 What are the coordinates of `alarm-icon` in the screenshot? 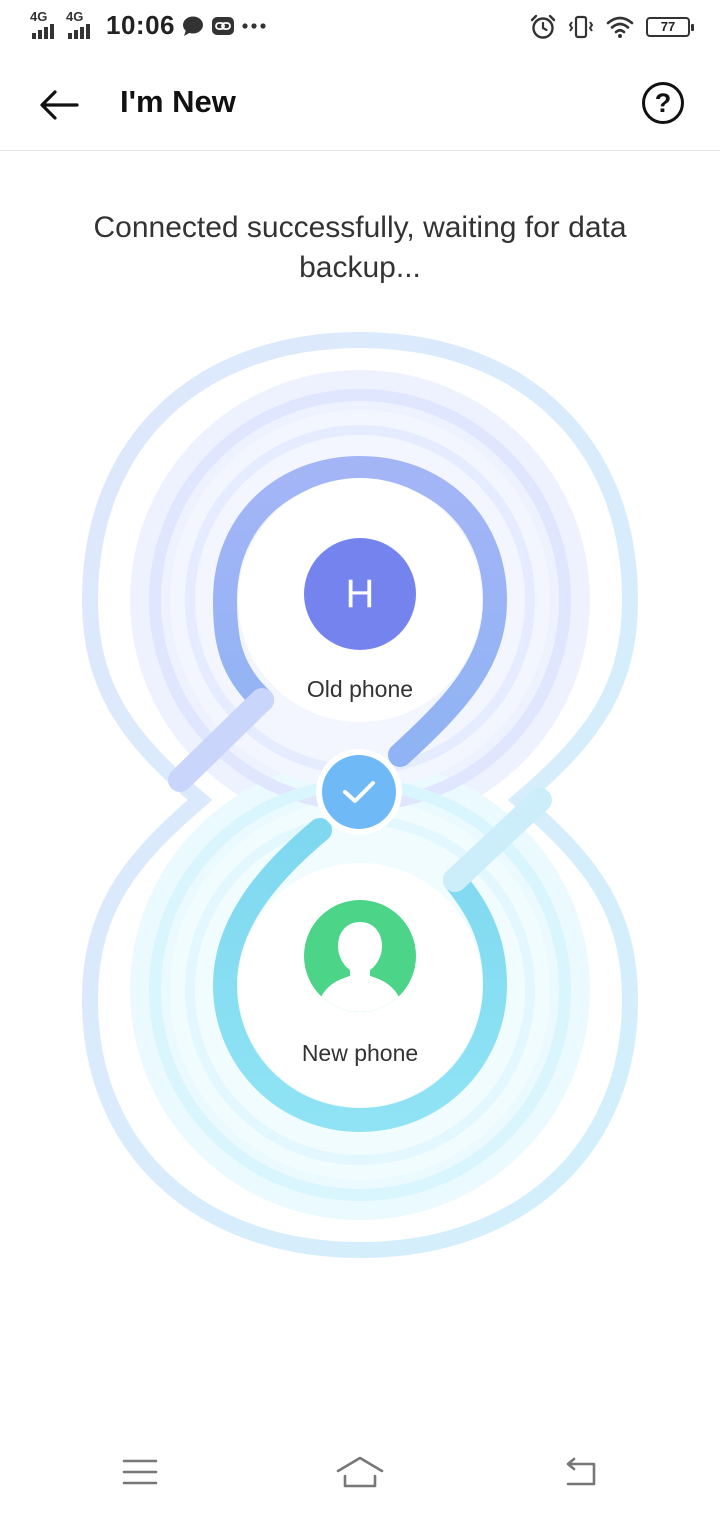 It's located at (543, 26).